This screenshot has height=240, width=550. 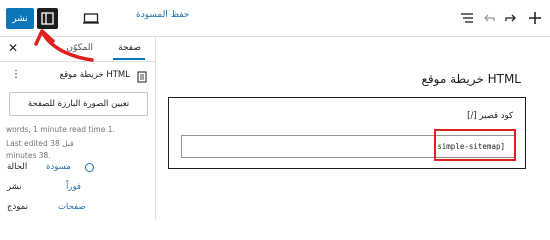 I want to click on settings-panel-button, so click(x=47, y=18).